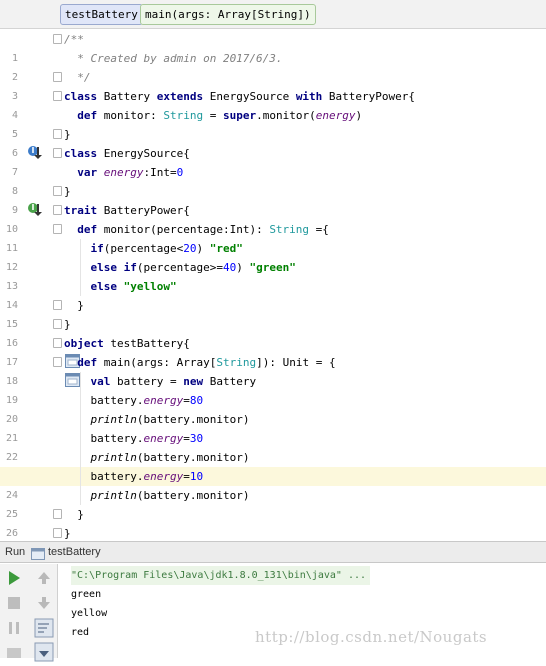  What do you see at coordinates (273, 256) in the screenshot?
I see `code-line: 12 if(percentage<20) "red"` at bounding box center [273, 256].